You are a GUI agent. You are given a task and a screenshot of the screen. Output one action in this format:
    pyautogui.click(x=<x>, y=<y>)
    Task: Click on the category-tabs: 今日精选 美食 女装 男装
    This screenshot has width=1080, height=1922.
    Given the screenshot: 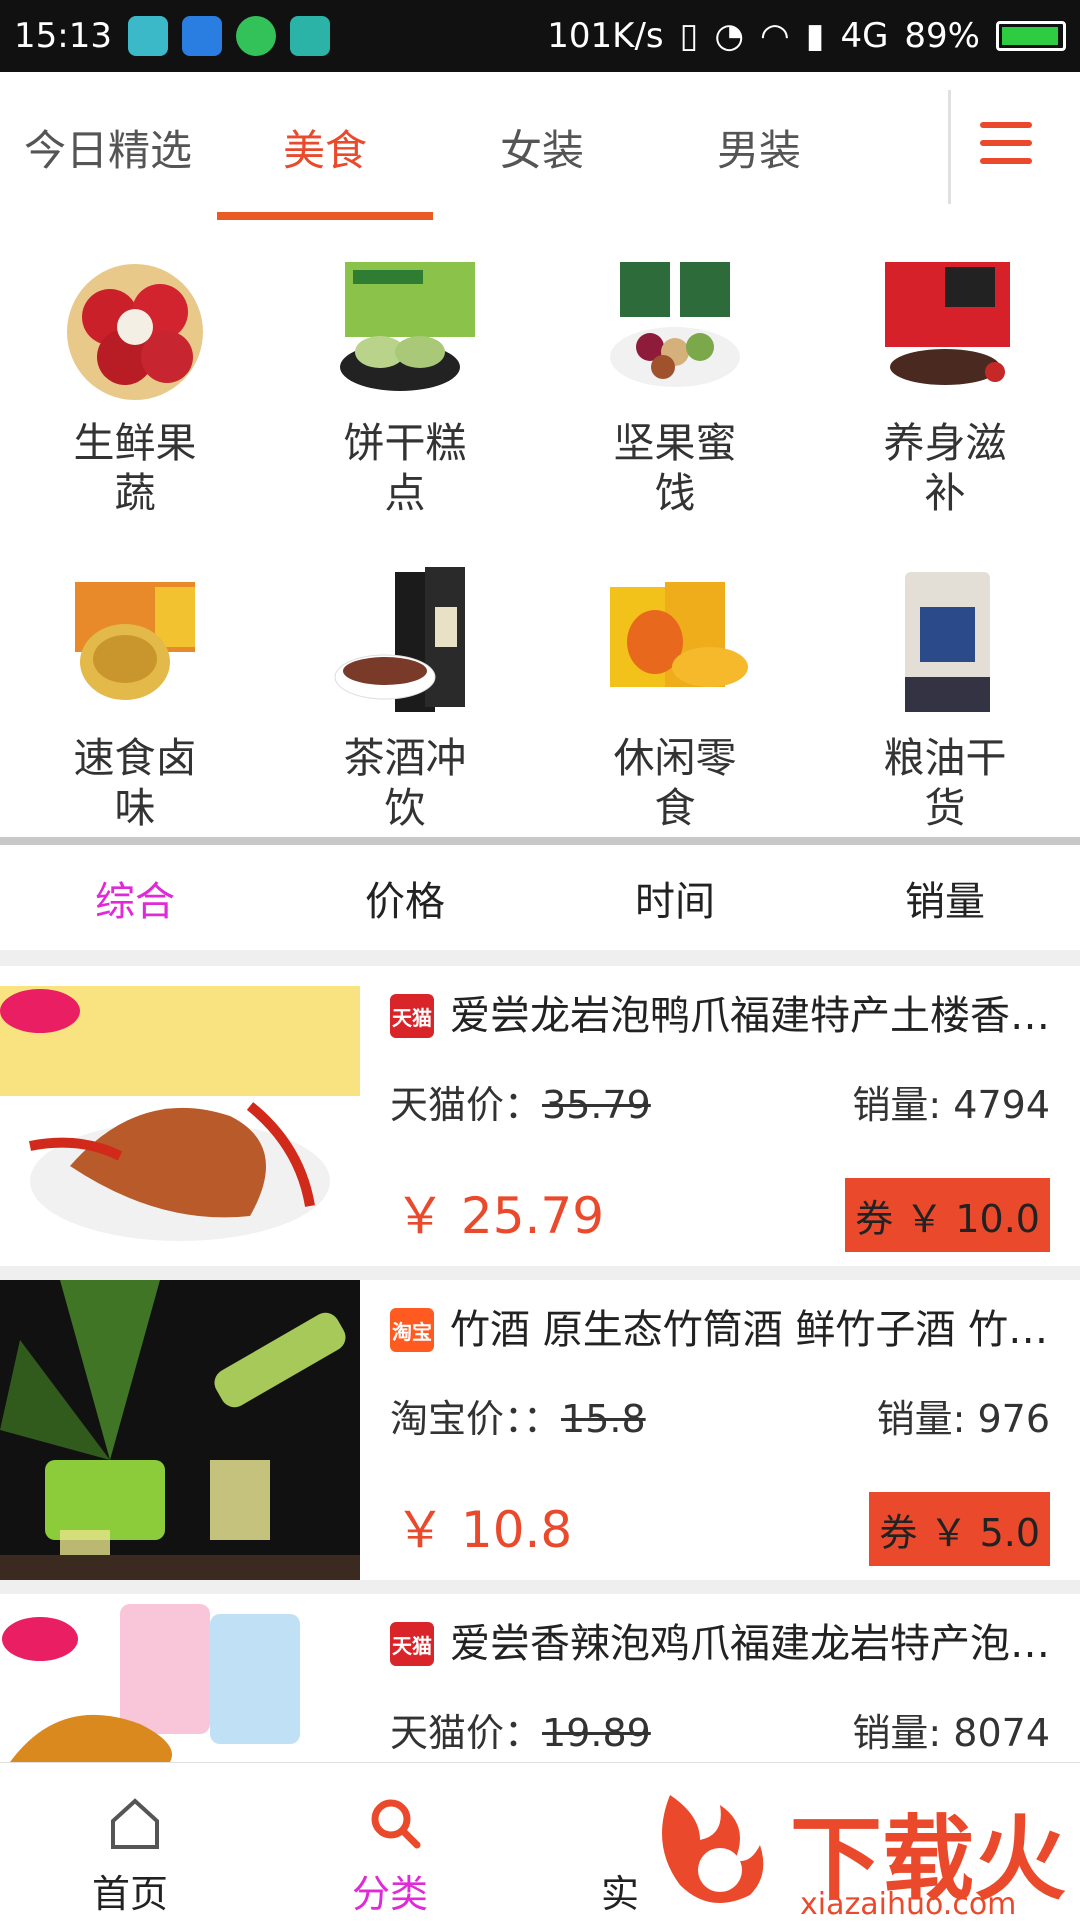 What is the action you would take?
    pyautogui.click(x=540, y=147)
    